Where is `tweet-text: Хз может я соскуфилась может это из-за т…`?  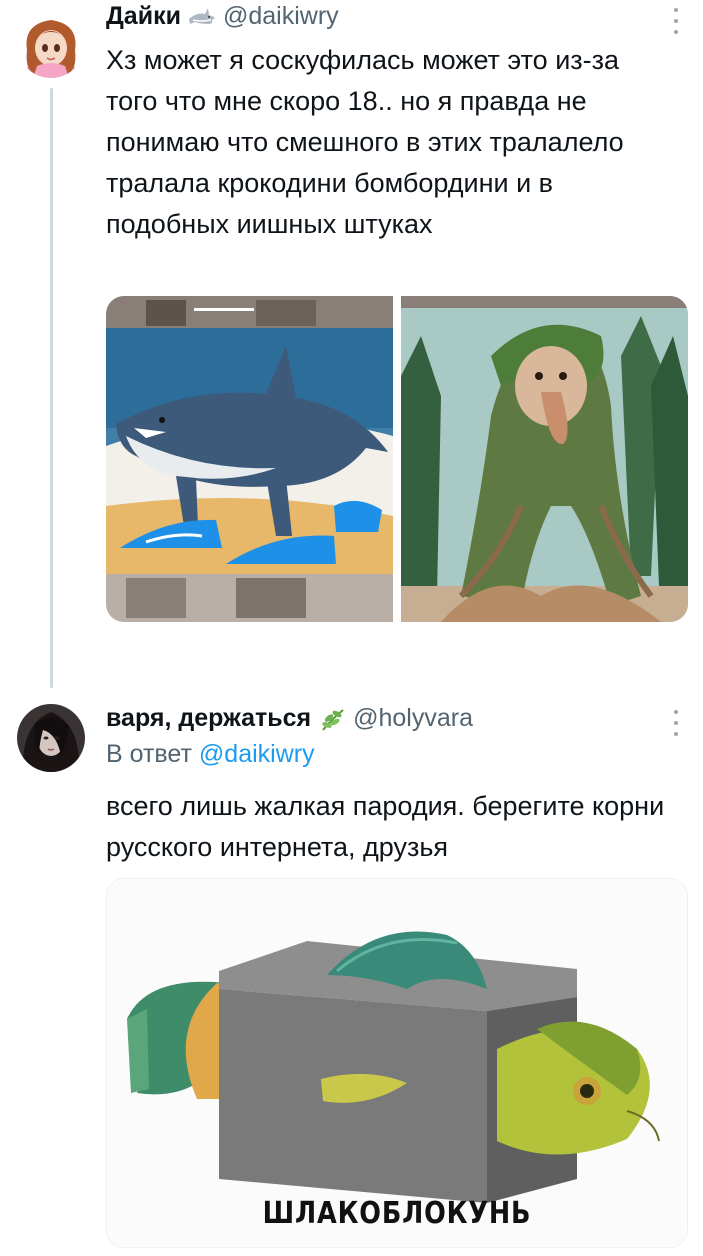
tweet-text: Хз может я соскуфилась может это из-за т… is located at coordinates (365, 142).